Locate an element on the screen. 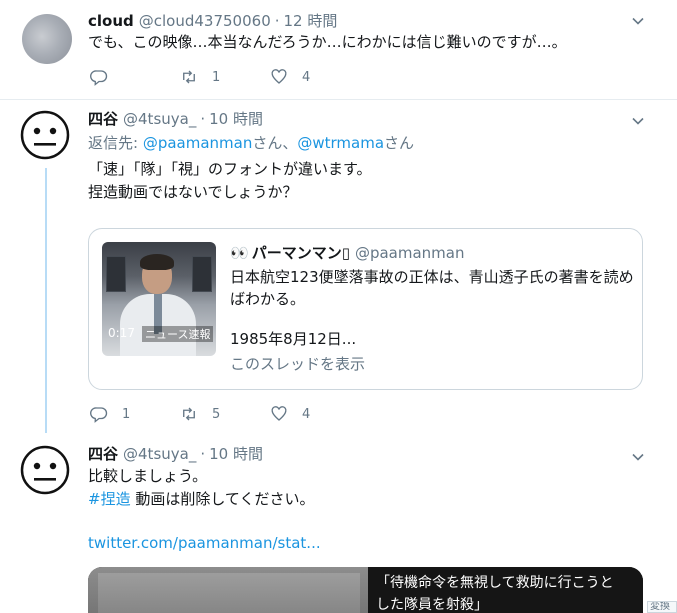 The height and width of the screenshot is (613, 677). replying-to: 返信先: @paamanmanさん、@wtrmamaさん is located at coordinates (251, 143).